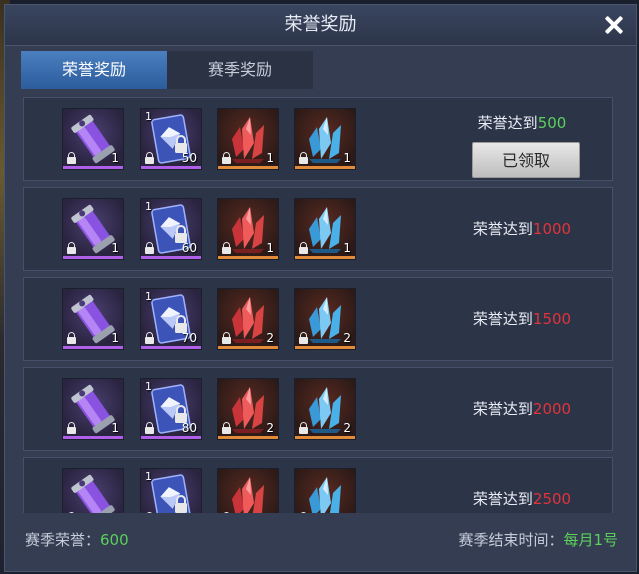  I want to click on honor-requirement: 荣誉达到500, so click(522, 122).